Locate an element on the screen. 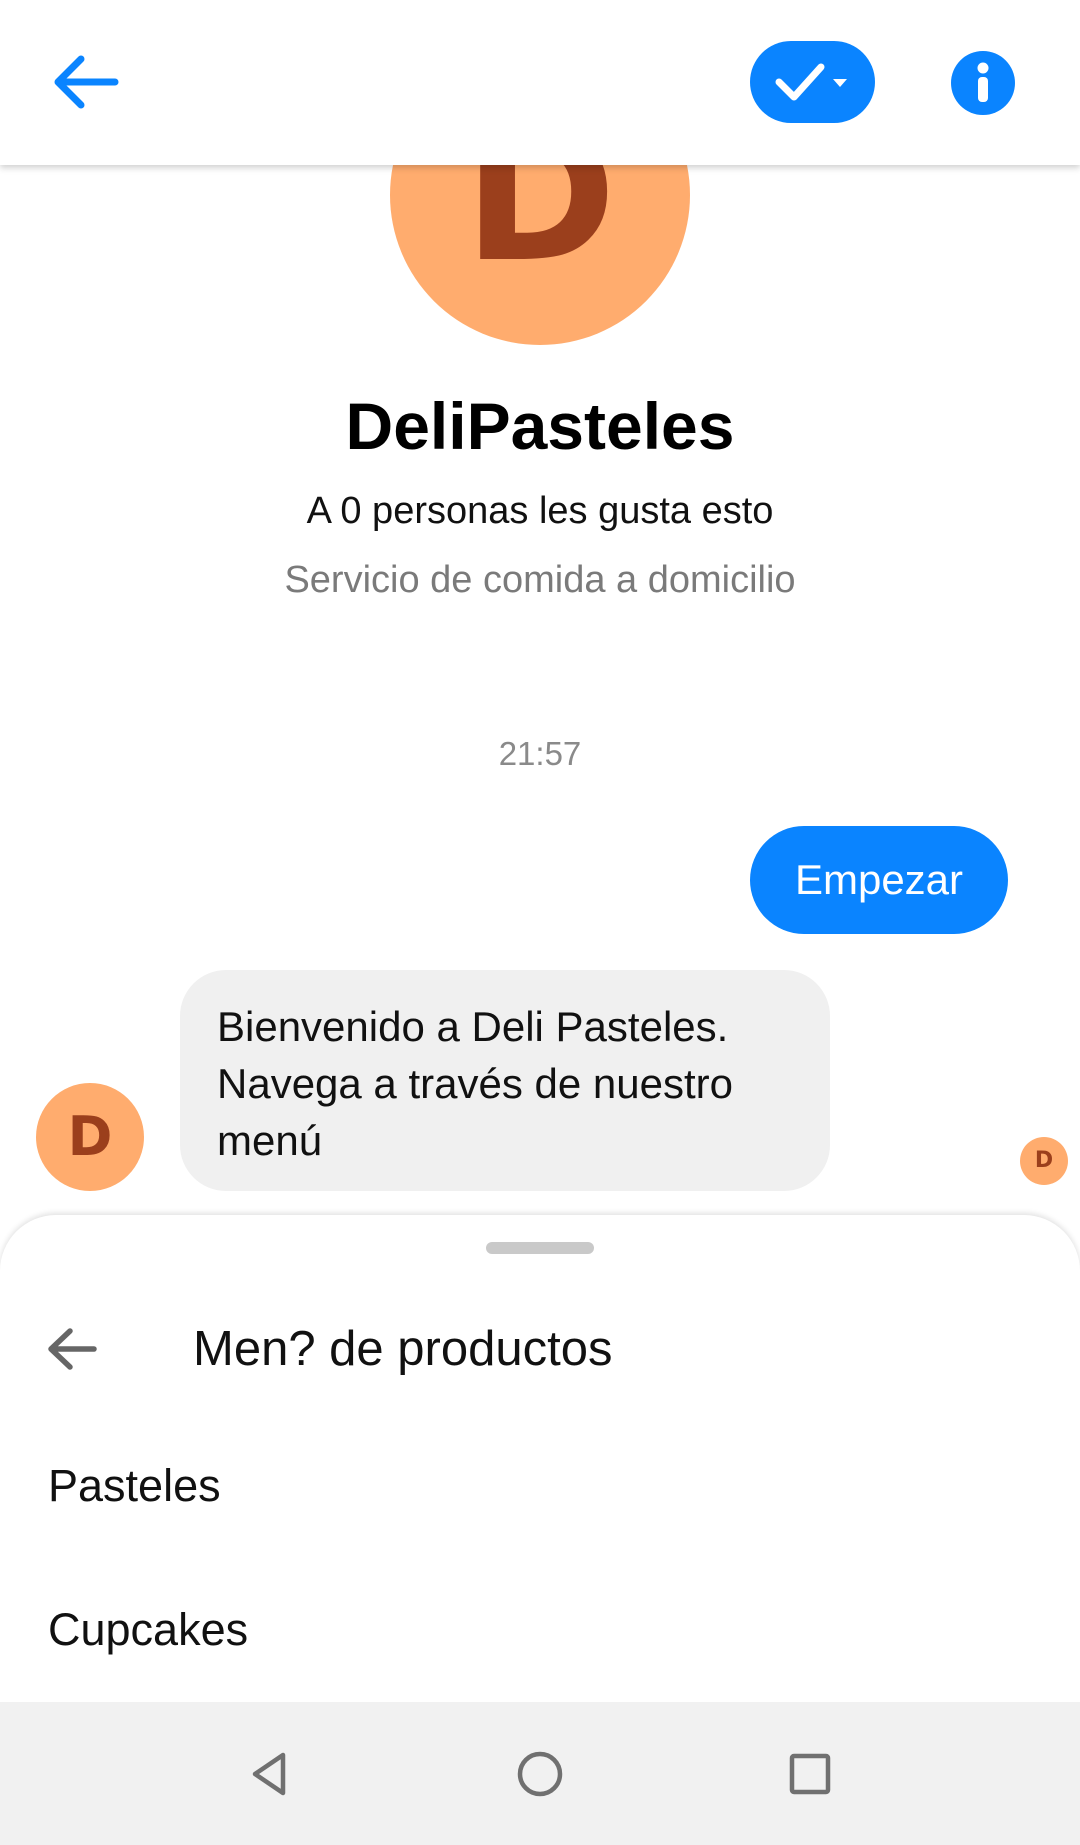 Image resolution: width=1080 pixels, height=1845 pixels. checkmark-dropdown-icon is located at coordinates (811, 82).